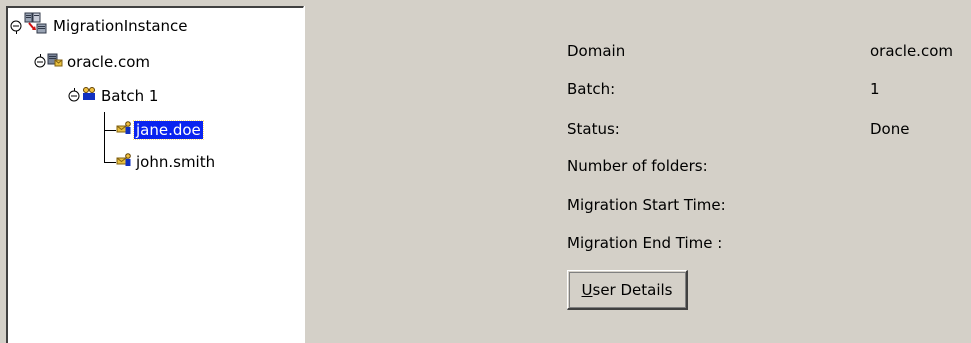 This screenshot has width=971, height=343. What do you see at coordinates (911, 51) in the screenshot?
I see `domain-value: oracle.com` at bounding box center [911, 51].